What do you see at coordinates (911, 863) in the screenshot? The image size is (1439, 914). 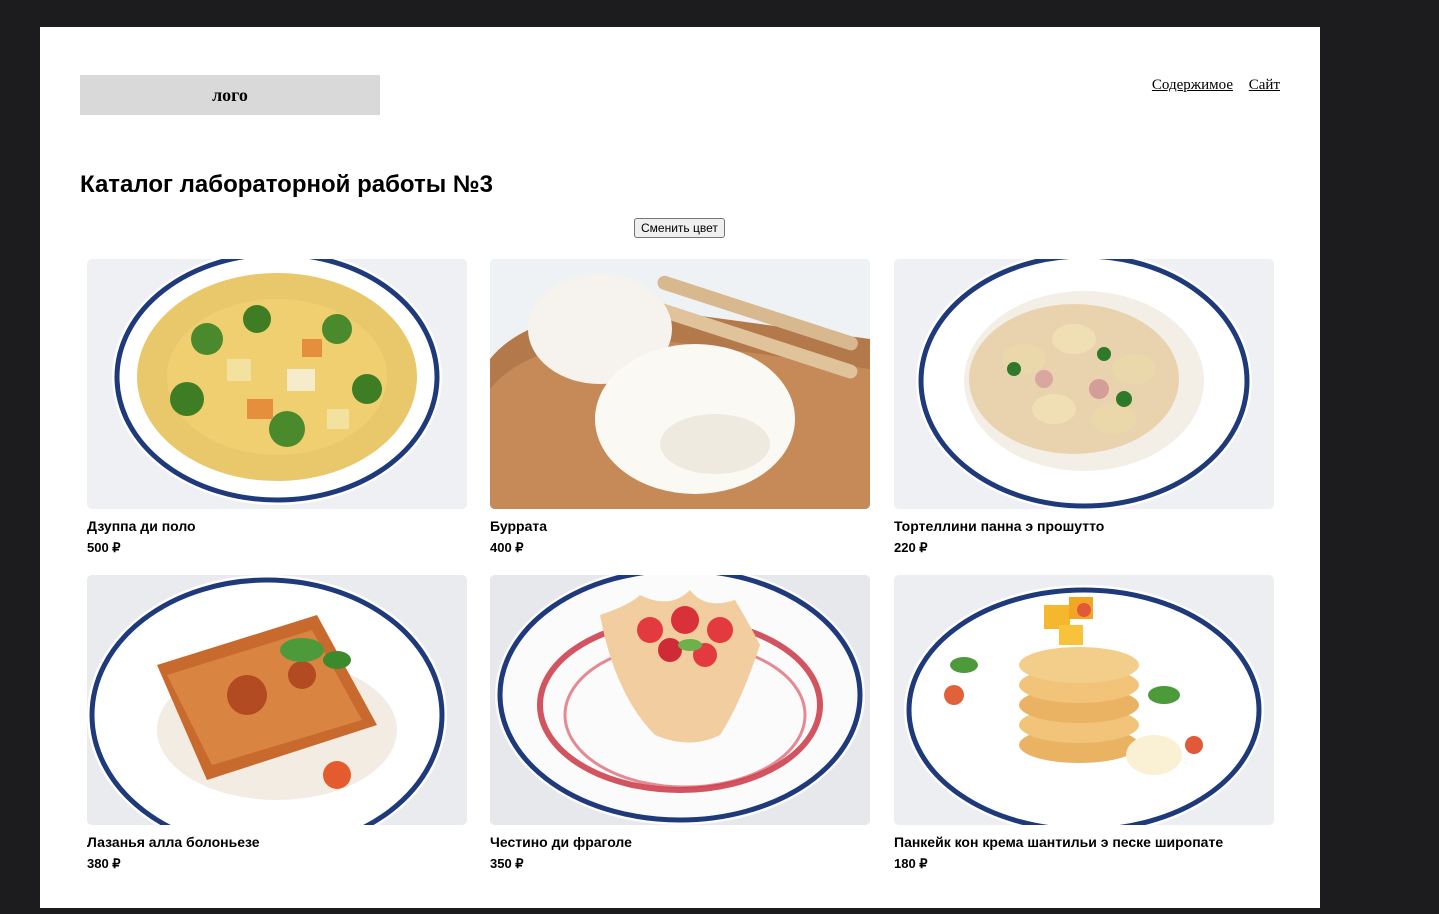 I see `product-price: 180 ₽` at bounding box center [911, 863].